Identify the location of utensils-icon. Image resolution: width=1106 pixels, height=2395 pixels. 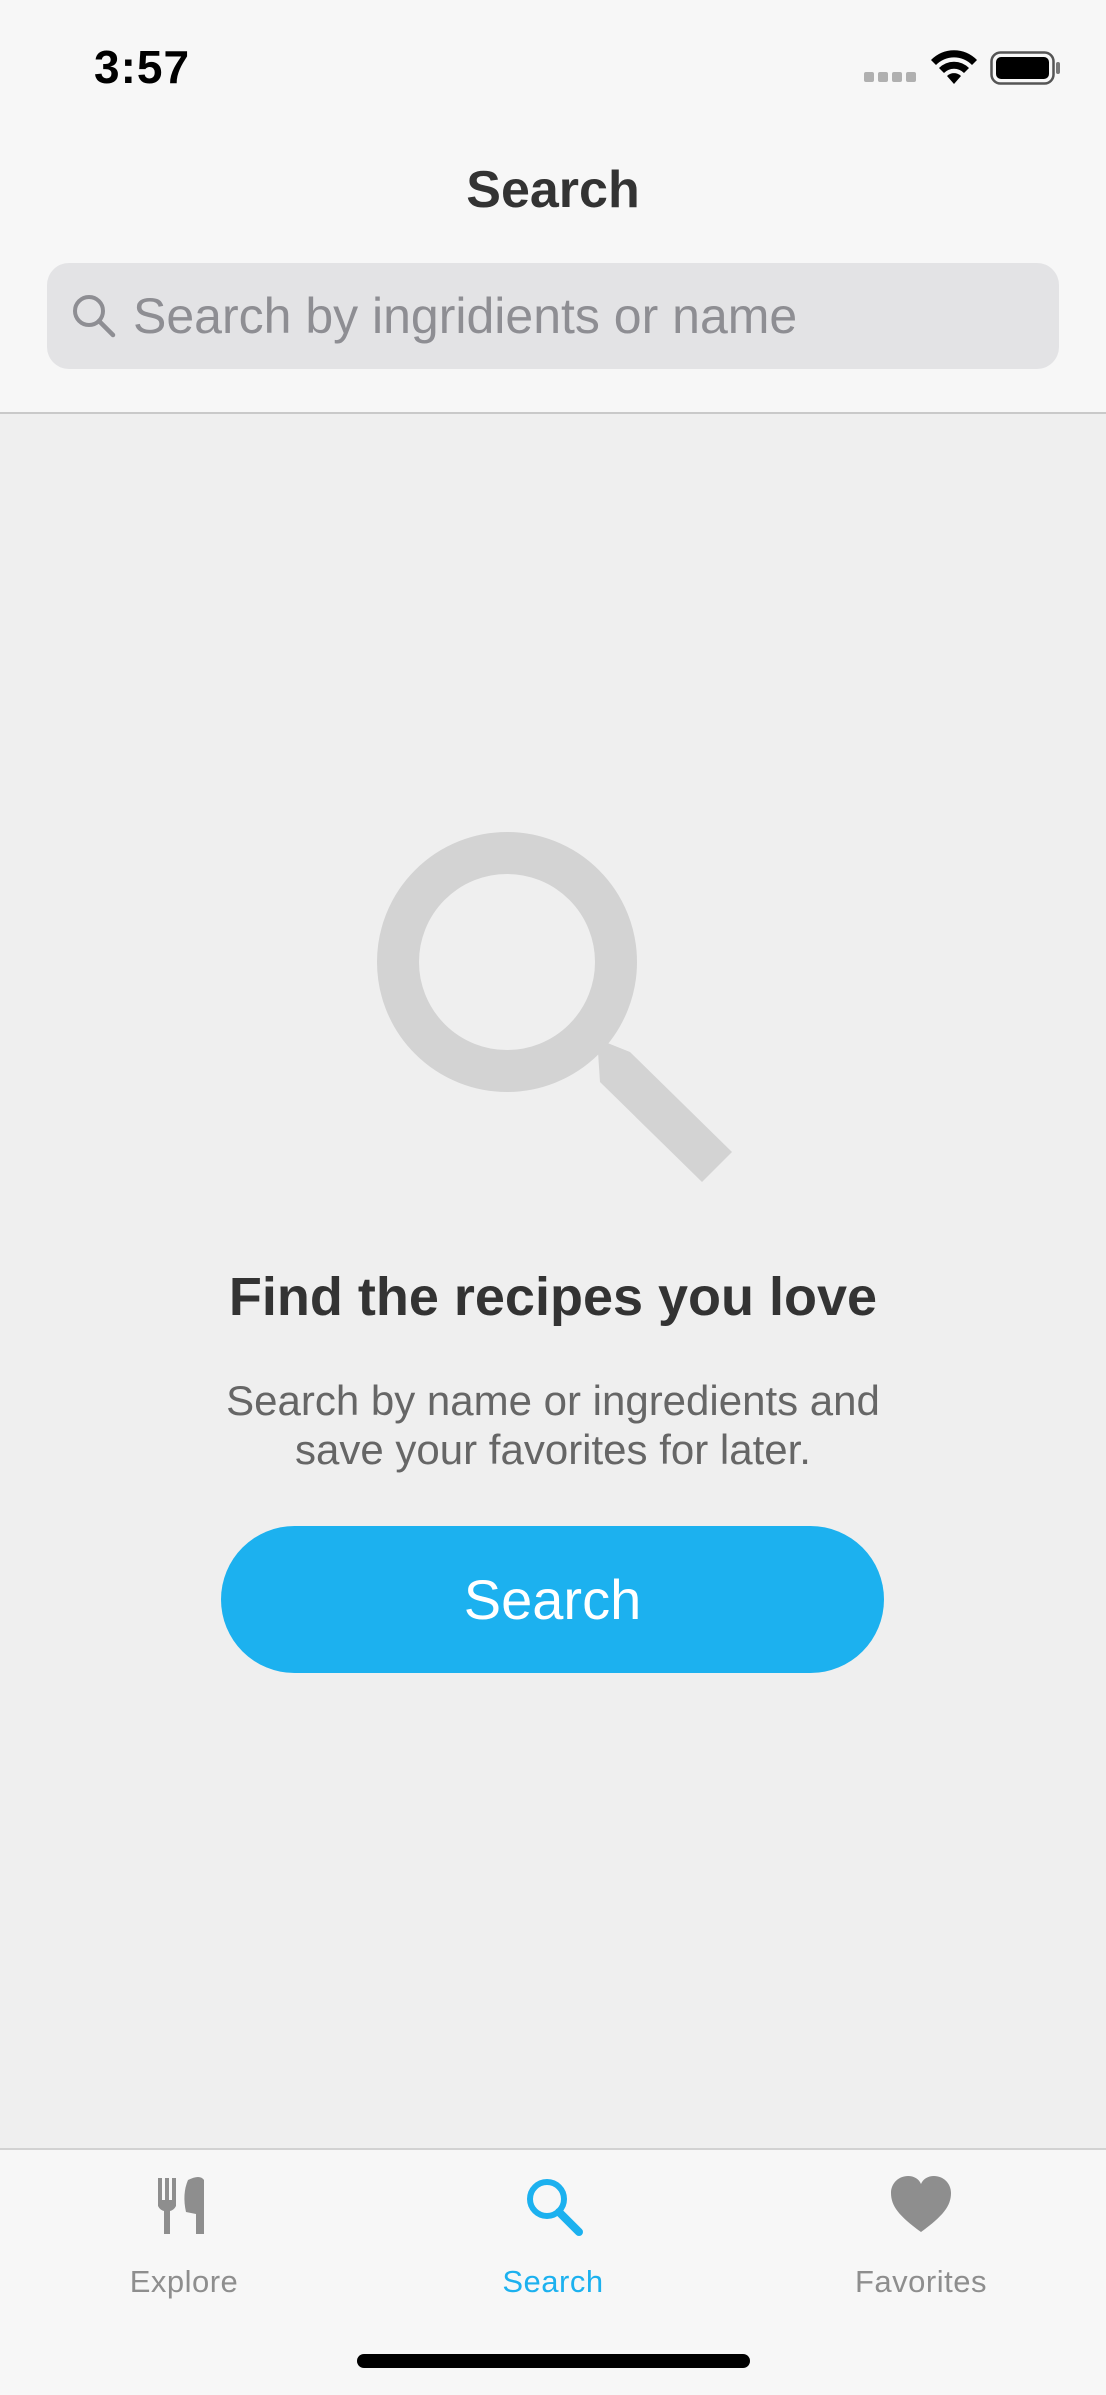
(181, 2205).